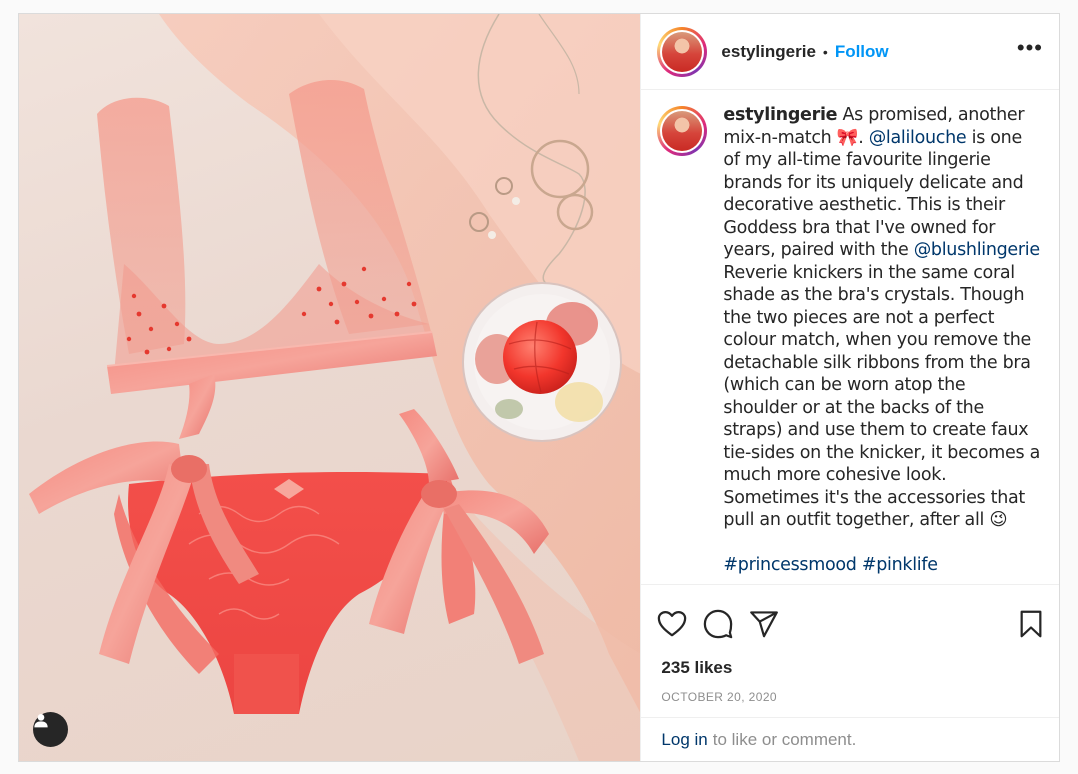 Image resolution: width=1078 pixels, height=774 pixels. What do you see at coordinates (780, 115) in the screenshot?
I see `caption-username: estylingerie` at bounding box center [780, 115].